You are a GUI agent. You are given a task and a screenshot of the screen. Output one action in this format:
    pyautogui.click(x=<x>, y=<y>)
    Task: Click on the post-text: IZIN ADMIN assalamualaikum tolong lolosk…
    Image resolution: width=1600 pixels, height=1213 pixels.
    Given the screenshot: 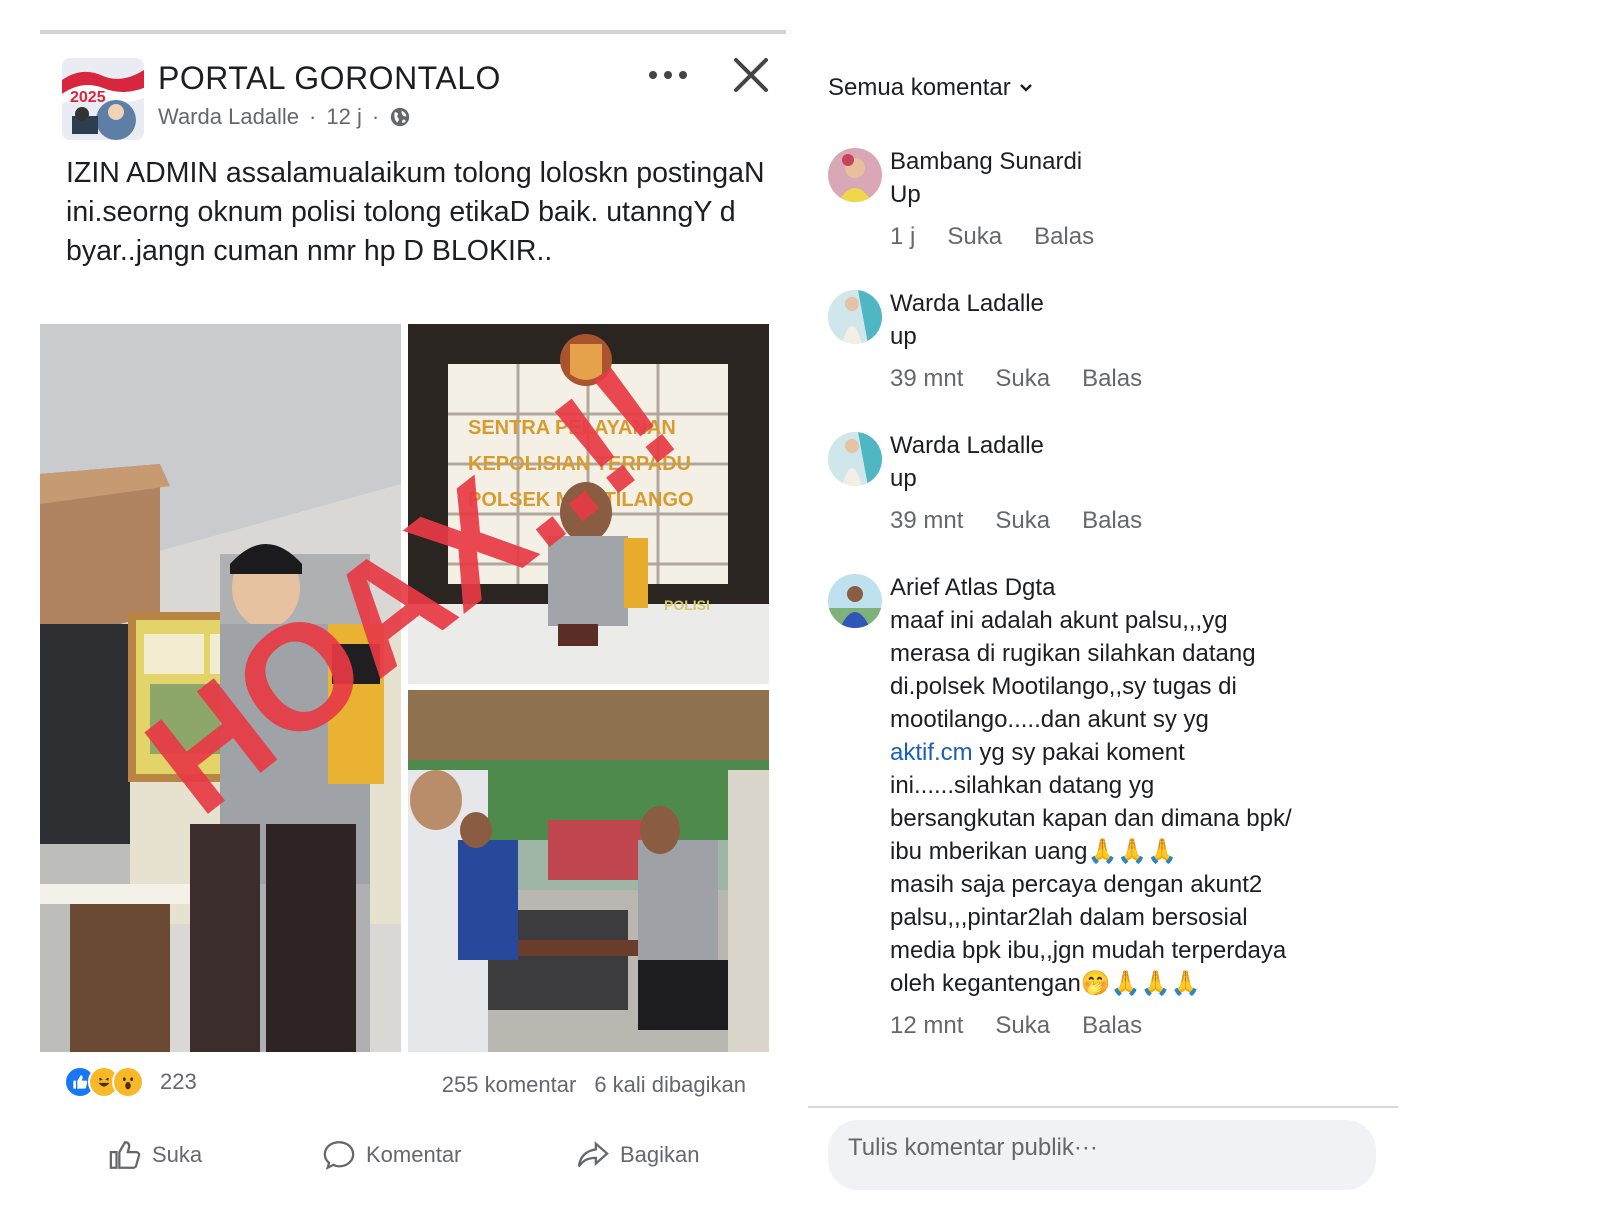 What is the action you would take?
    pyautogui.click(x=415, y=212)
    